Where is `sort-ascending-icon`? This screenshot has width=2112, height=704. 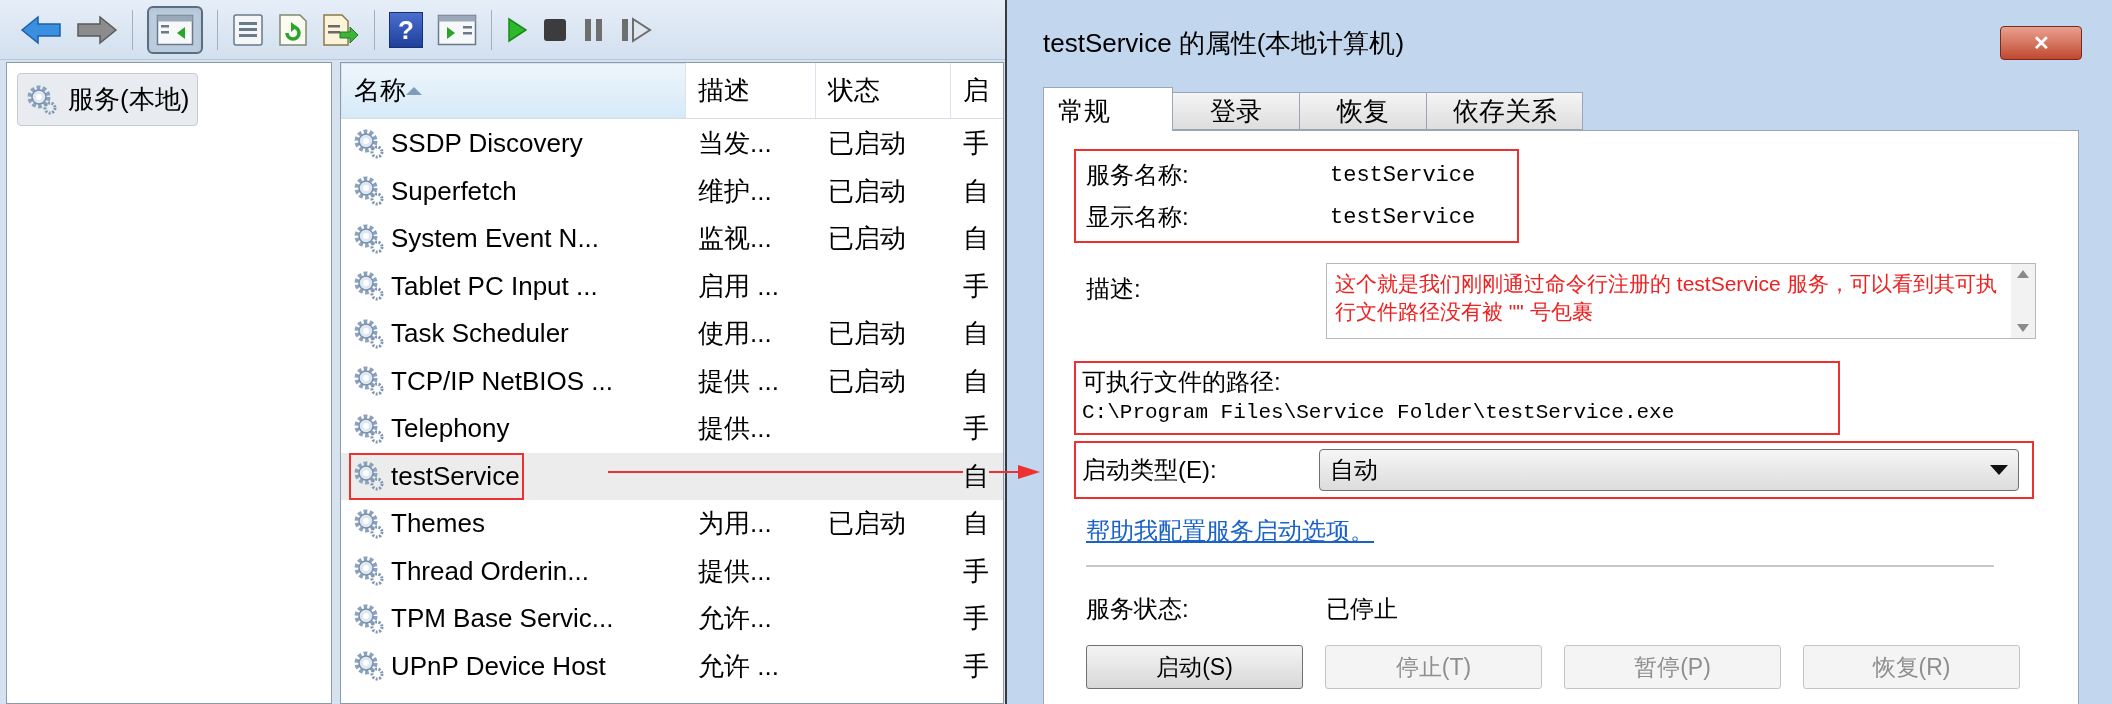 sort-ascending-icon is located at coordinates (414, 90).